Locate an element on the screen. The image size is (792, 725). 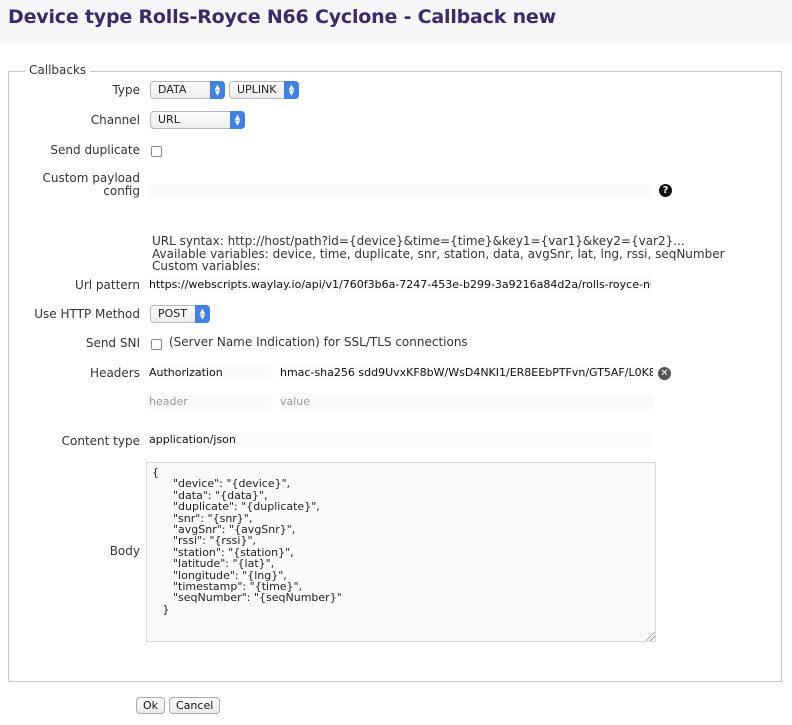
type-select-value: DATA is located at coordinates (172, 89).